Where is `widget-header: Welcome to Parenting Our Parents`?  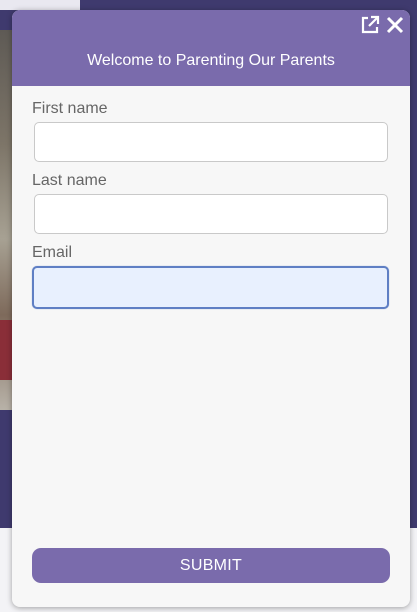 widget-header: Welcome to Parenting Our Parents is located at coordinates (211, 48).